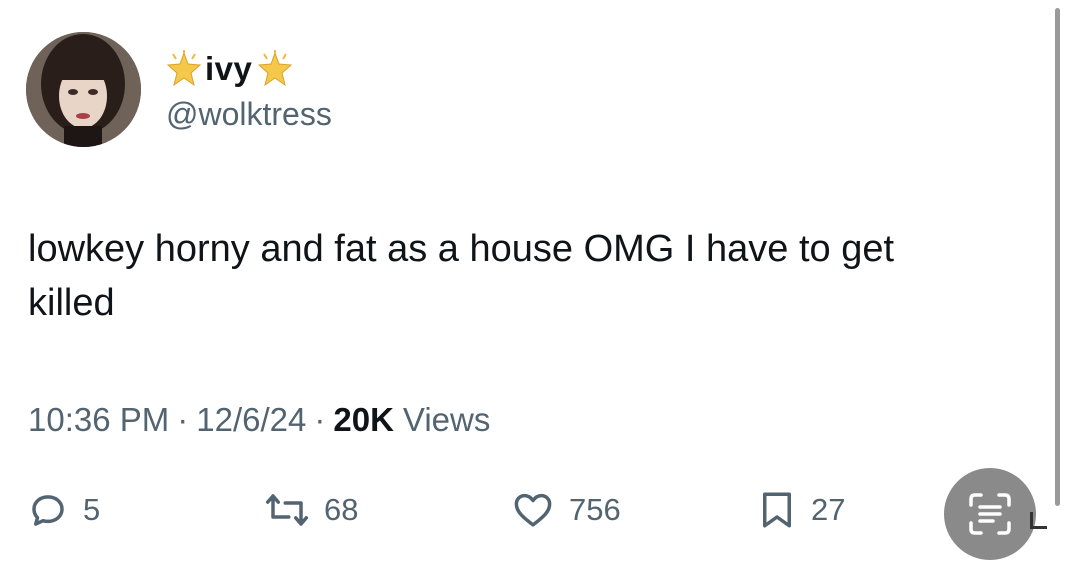 This screenshot has height=570, width=1070. I want to click on avatar, so click(83, 89).